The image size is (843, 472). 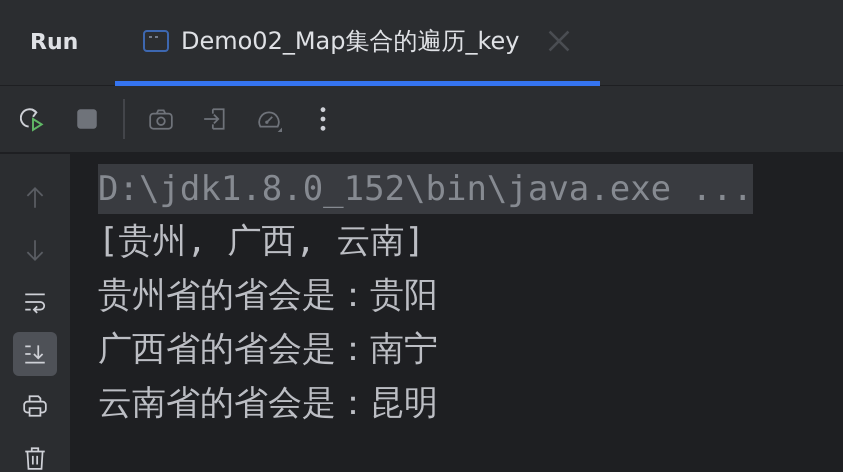 What do you see at coordinates (268, 295) in the screenshot?
I see `console-output-line: 贵州省的省会是：贵阳` at bounding box center [268, 295].